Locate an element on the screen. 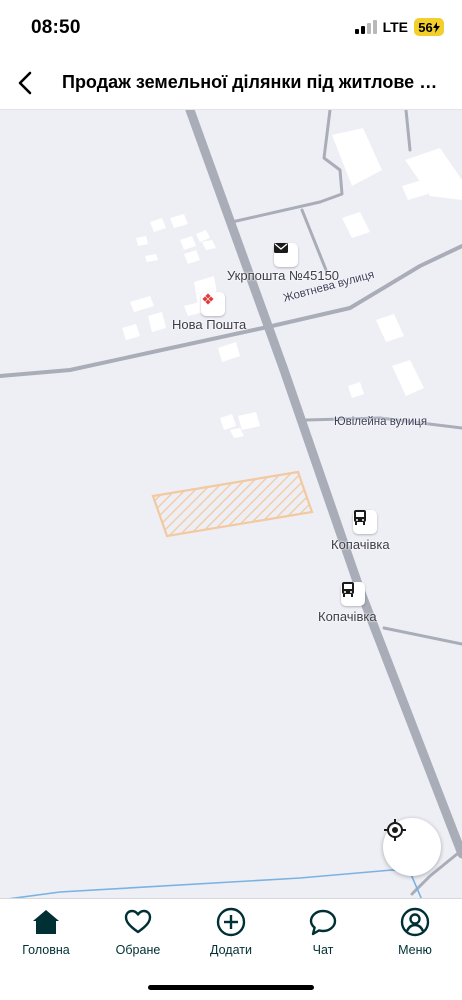 The height and width of the screenshot is (1000, 462). poi-bus-stop-2-label: Копачівка is located at coordinates (347, 616).